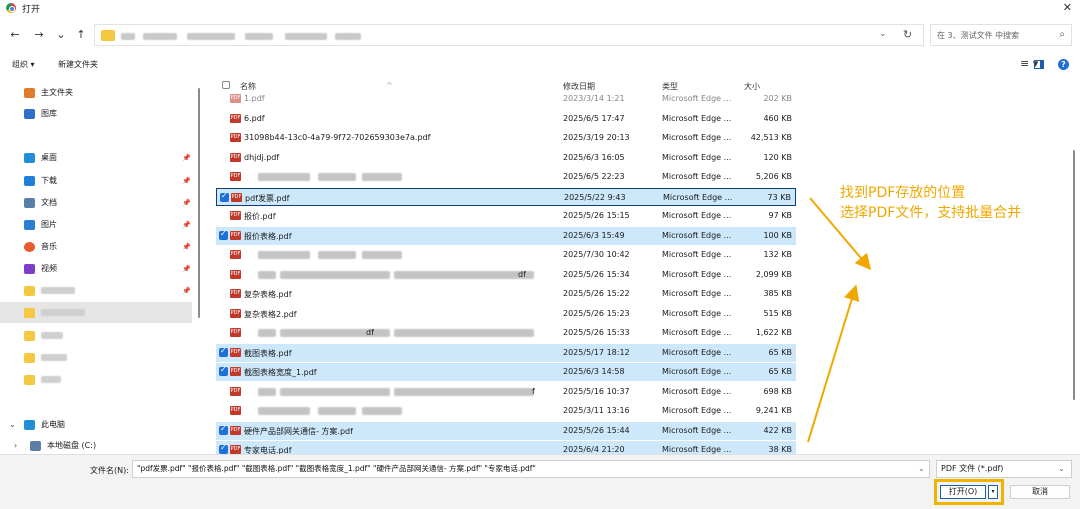 The height and width of the screenshot is (509, 1080). Describe the element at coordinates (96, 424) in the screenshot. I see `sidebar-item-this-pc: ⌄ 此电脑` at that location.